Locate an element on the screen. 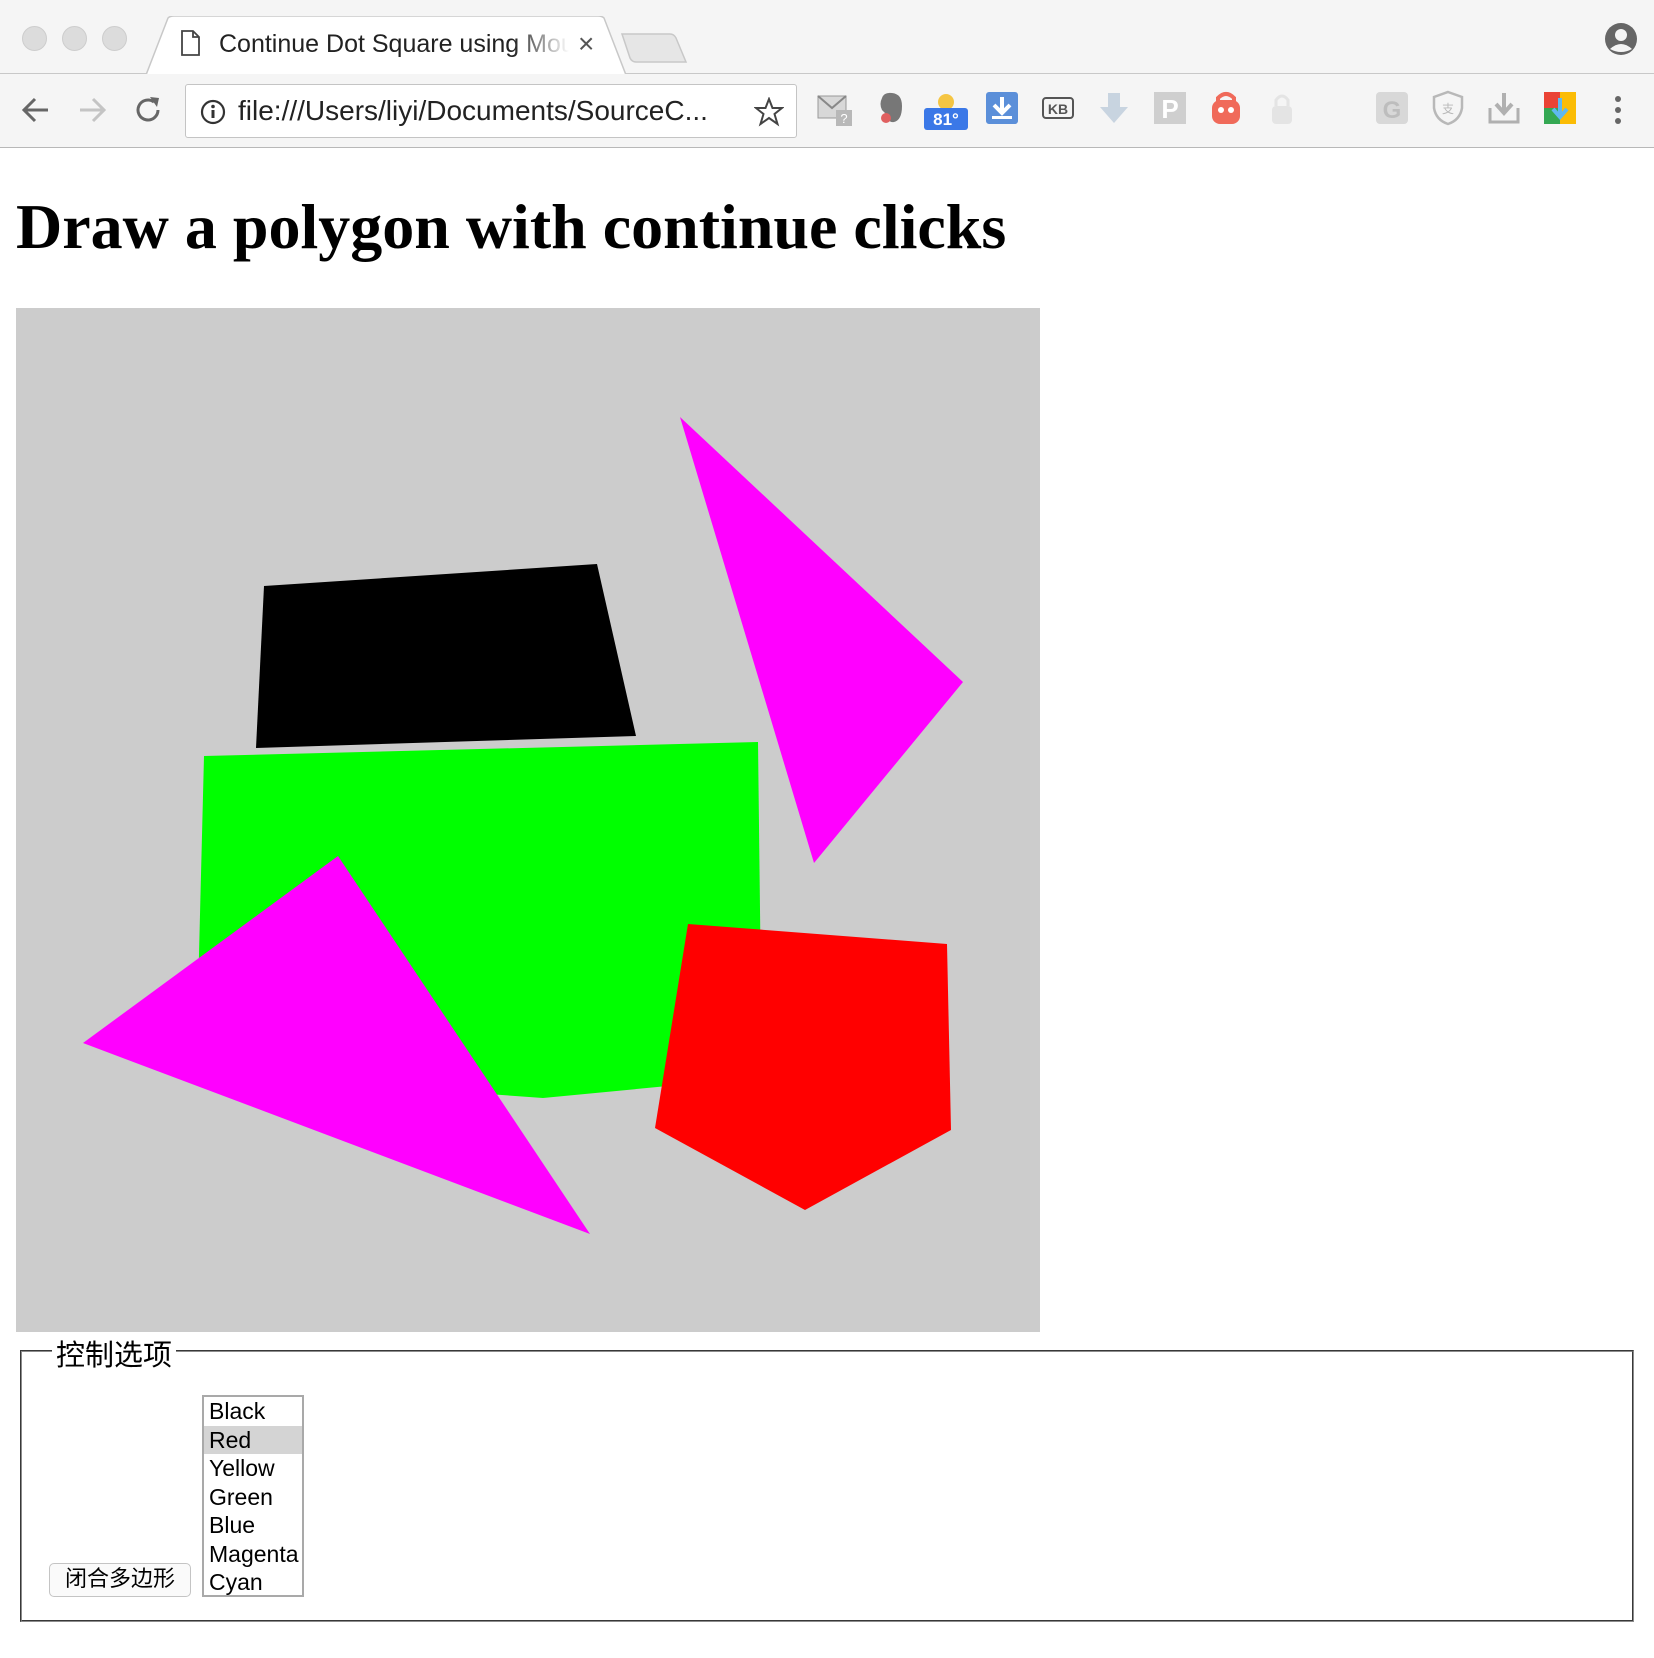 The height and width of the screenshot is (1658, 1654). color-option-green: Green is located at coordinates (253, 1497).